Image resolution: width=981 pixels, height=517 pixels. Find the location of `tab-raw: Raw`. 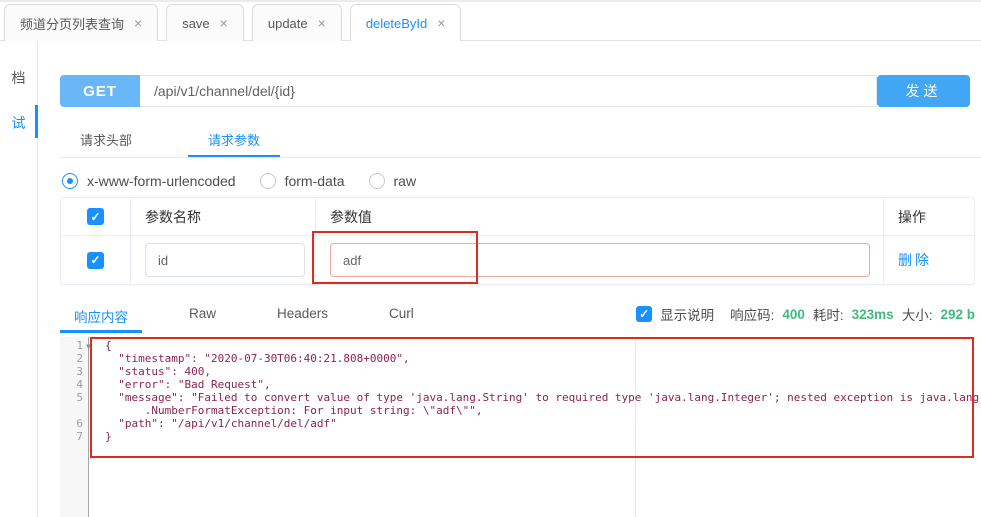

tab-raw: Raw is located at coordinates (202, 316).